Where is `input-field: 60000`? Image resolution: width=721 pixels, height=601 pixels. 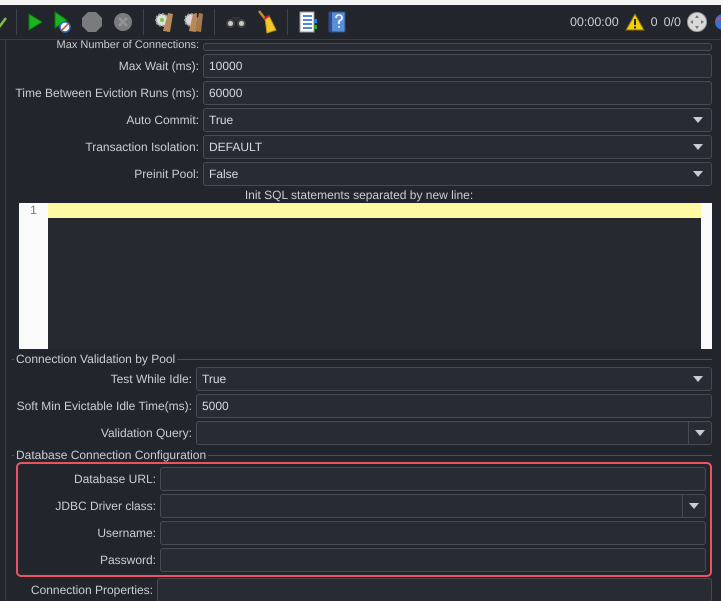
input-field: 60000 is located at coordinates (457, 93).